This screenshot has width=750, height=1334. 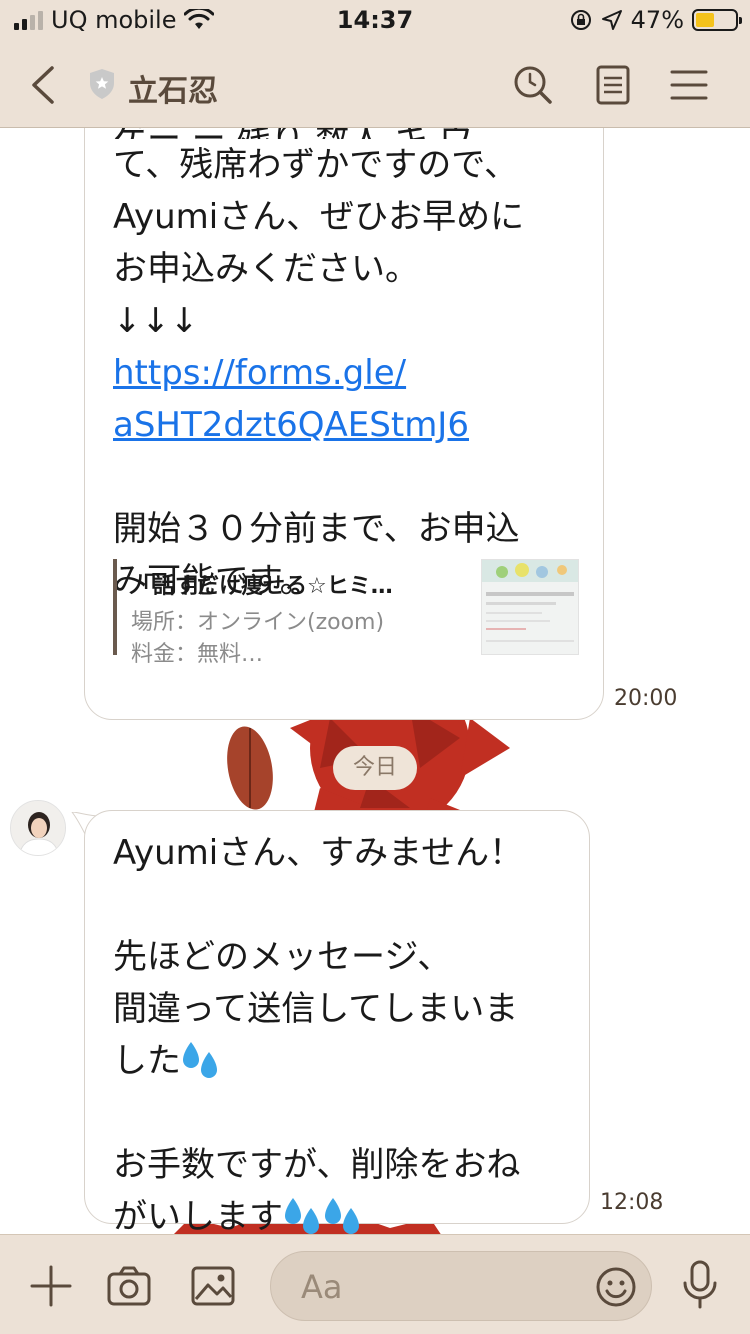 I want to click on message-line-with-emoji: がいします, so click(x=343, y=1212).